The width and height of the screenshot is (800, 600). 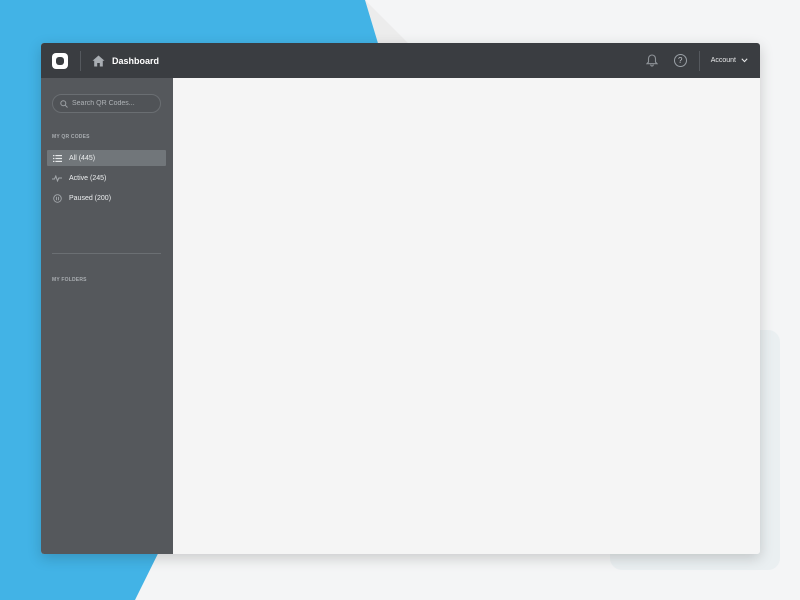 What do you see at coordinates (723, 60) in the screenshot?
I see `account-label: Account` at bounding box center [723, 60].